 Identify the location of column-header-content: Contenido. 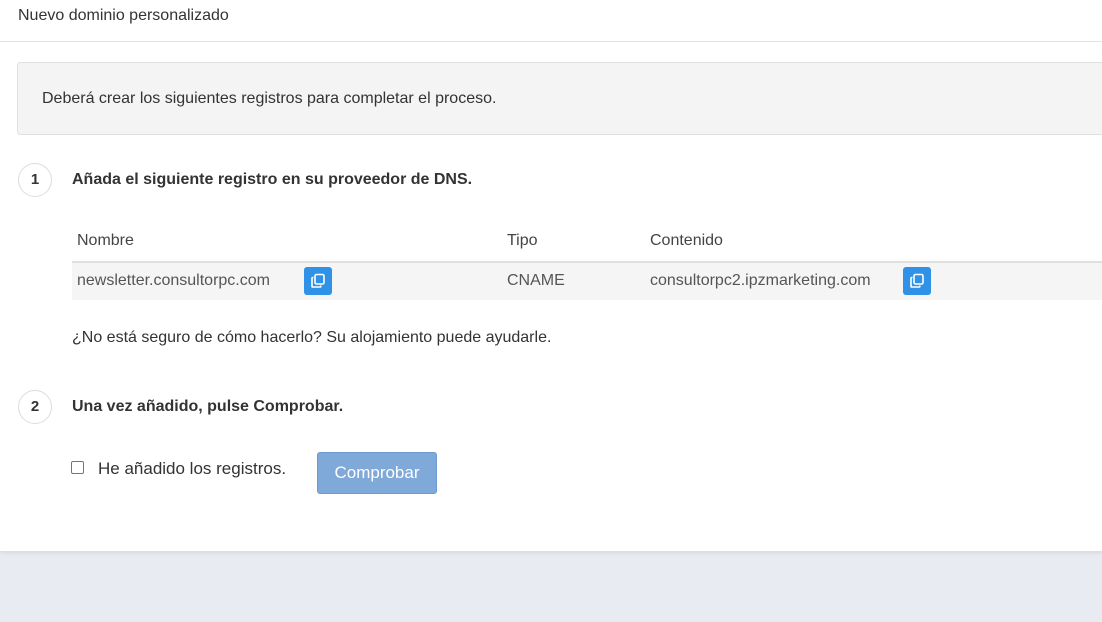
(686, 240).